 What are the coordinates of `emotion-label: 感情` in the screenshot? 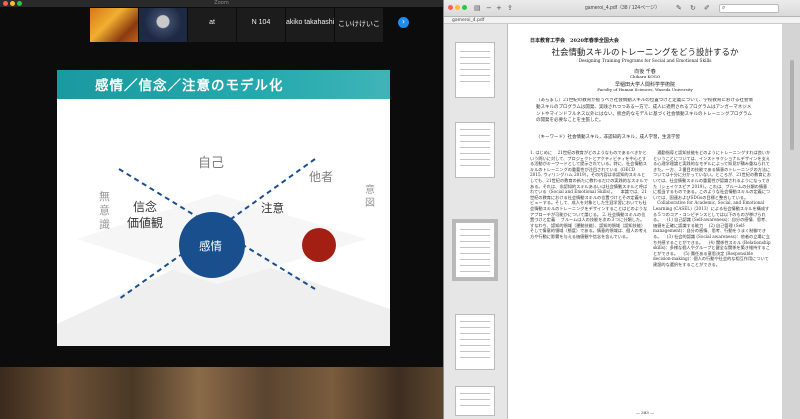 It's located at (210, 246).